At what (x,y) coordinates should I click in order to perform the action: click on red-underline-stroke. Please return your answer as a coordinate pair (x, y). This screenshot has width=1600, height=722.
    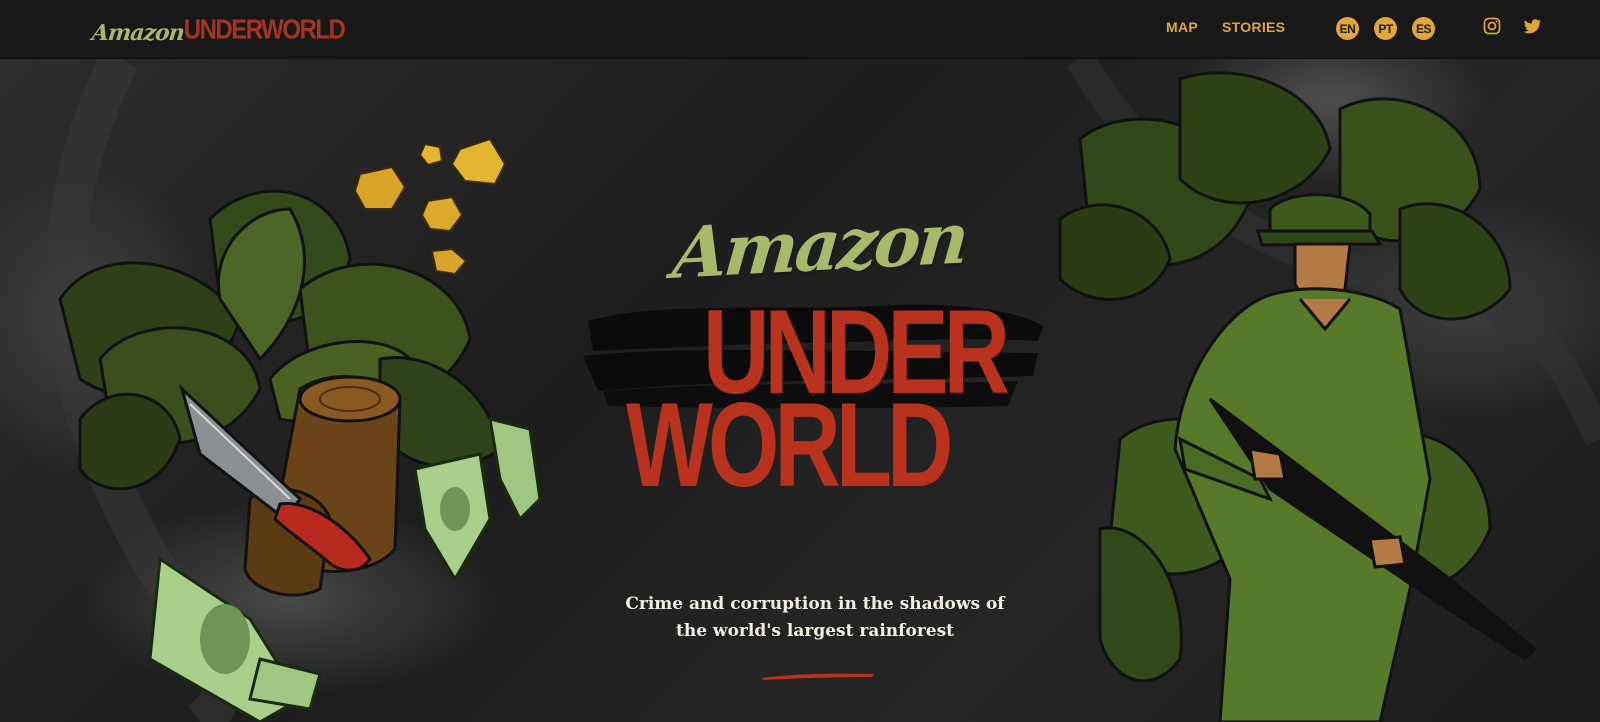
    Looking at the image, I should click on (818, 676).